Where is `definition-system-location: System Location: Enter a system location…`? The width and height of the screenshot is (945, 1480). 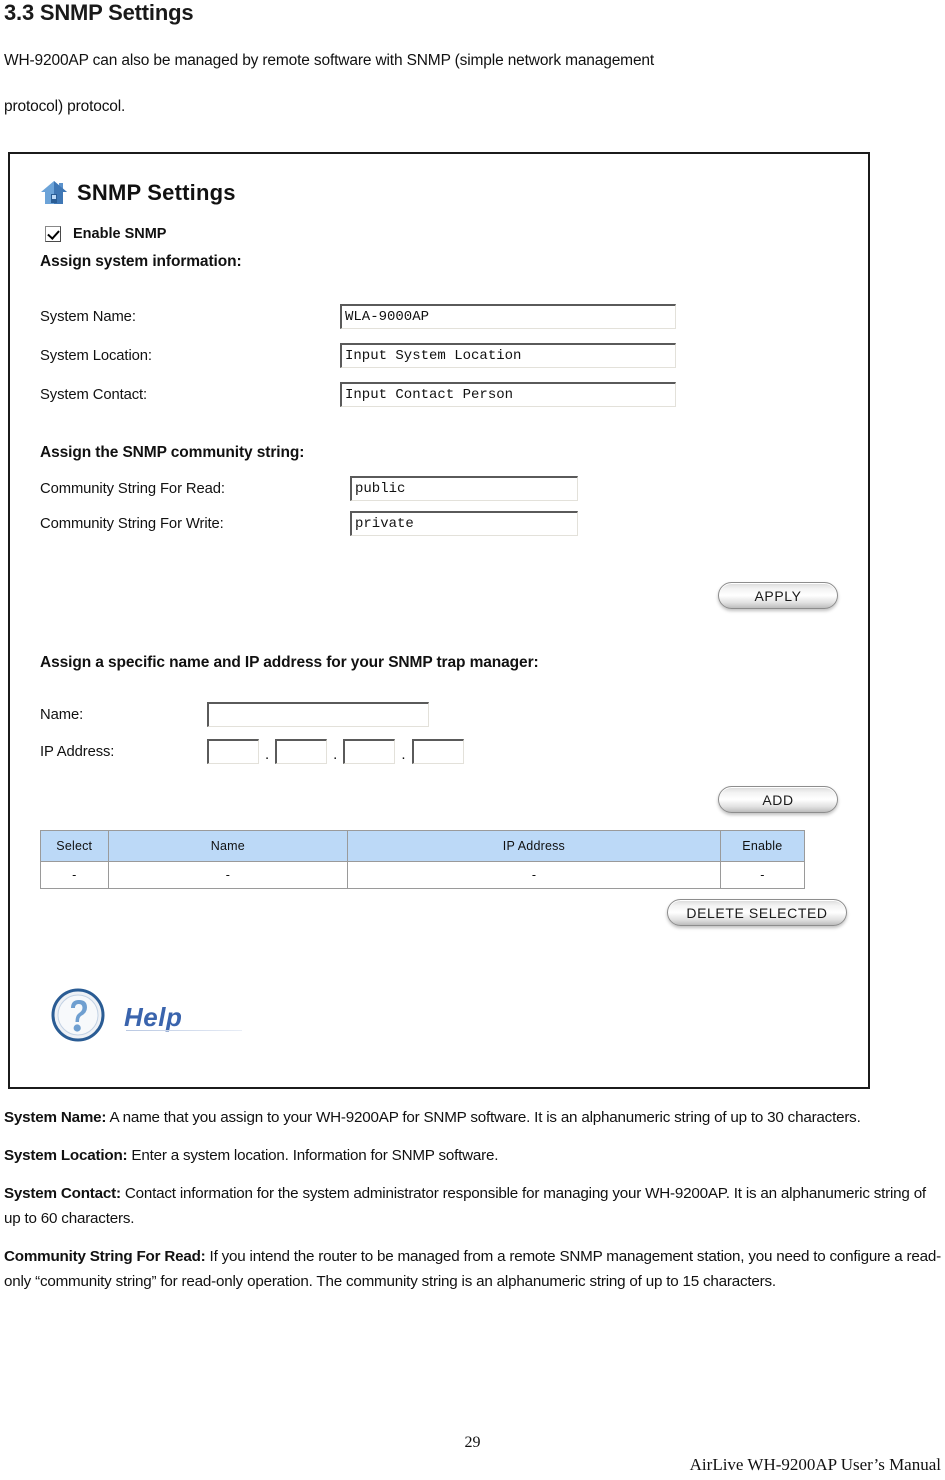 definition-system-location: System Location: Enter a system location… is located at coordinates (474, 1155).